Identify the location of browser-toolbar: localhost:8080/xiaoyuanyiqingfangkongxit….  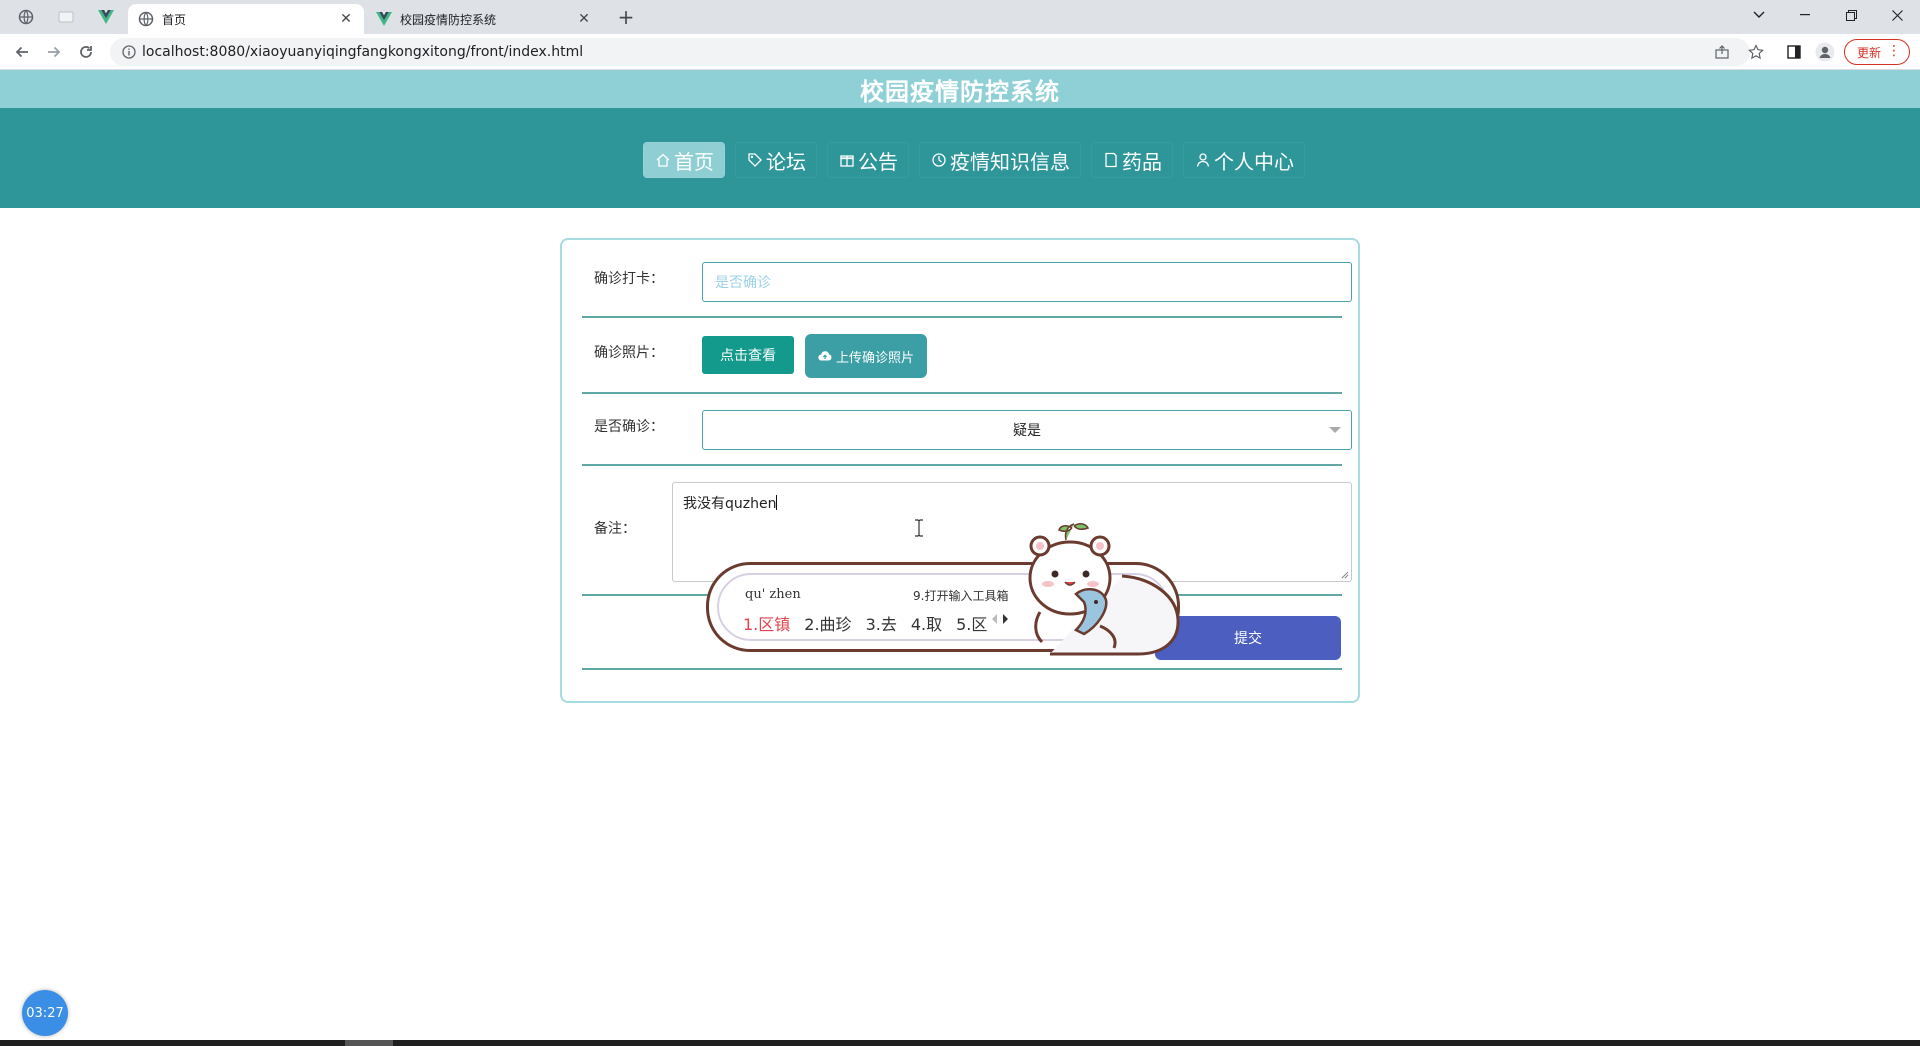
(960, 52).